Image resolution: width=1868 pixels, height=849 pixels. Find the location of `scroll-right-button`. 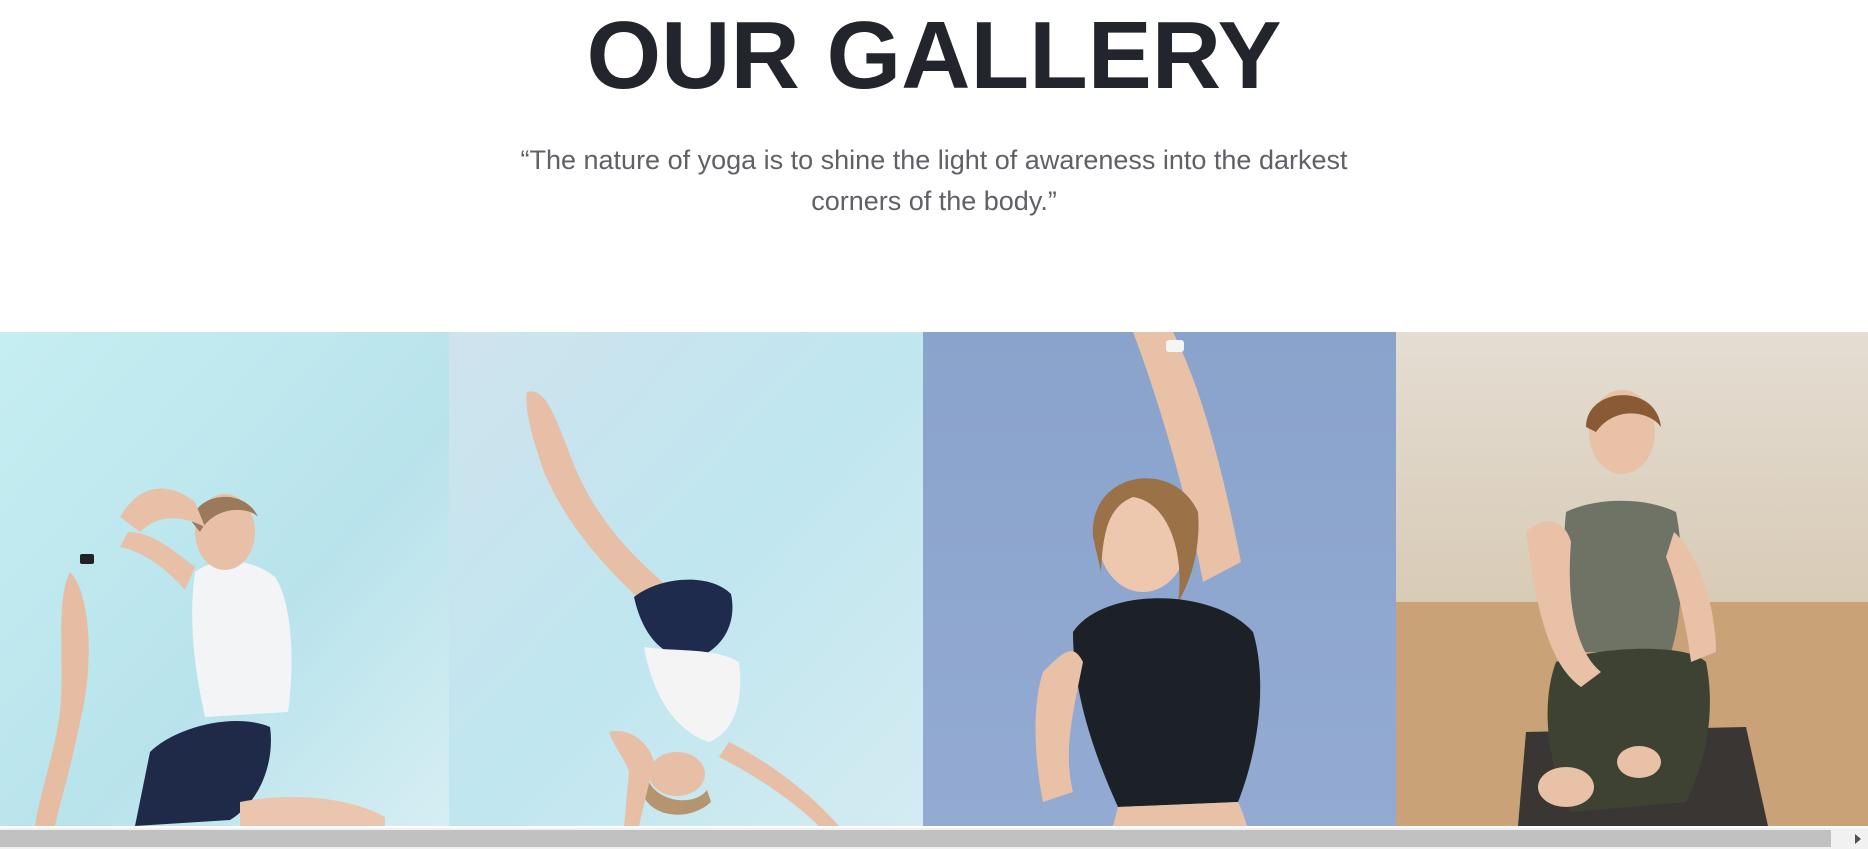

scroll-right-button is located at coordinates (1857, 838).